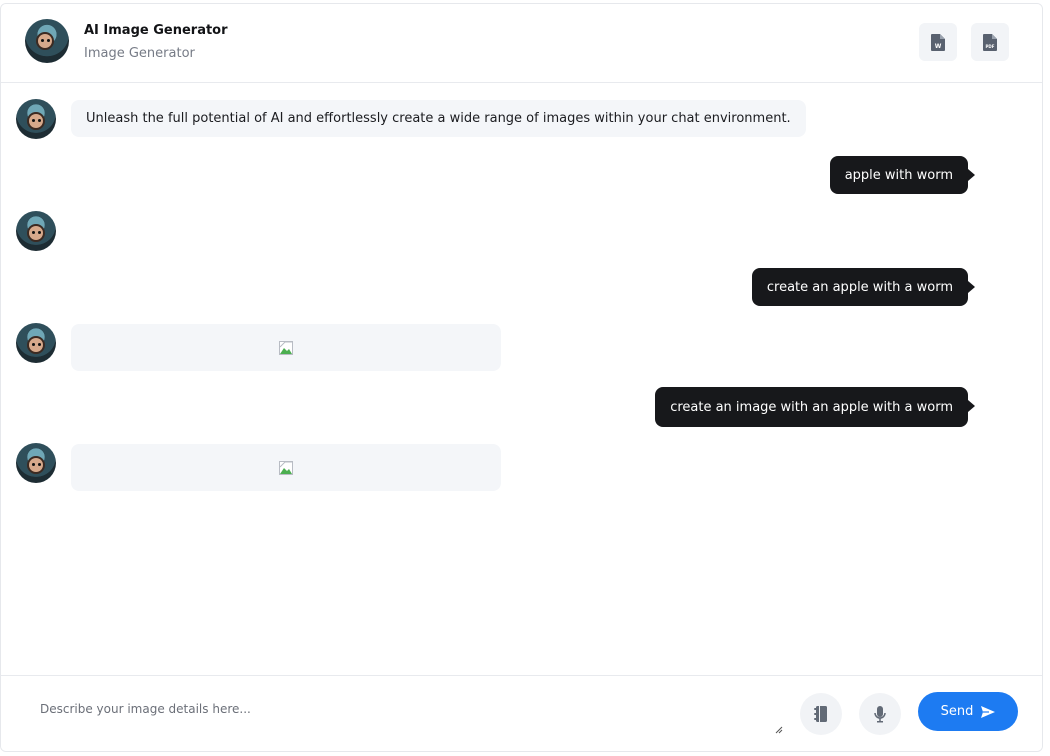  Describe the element at coordinates (779, 730) in the screenshot. I see `resize-handle-icon` at that location.